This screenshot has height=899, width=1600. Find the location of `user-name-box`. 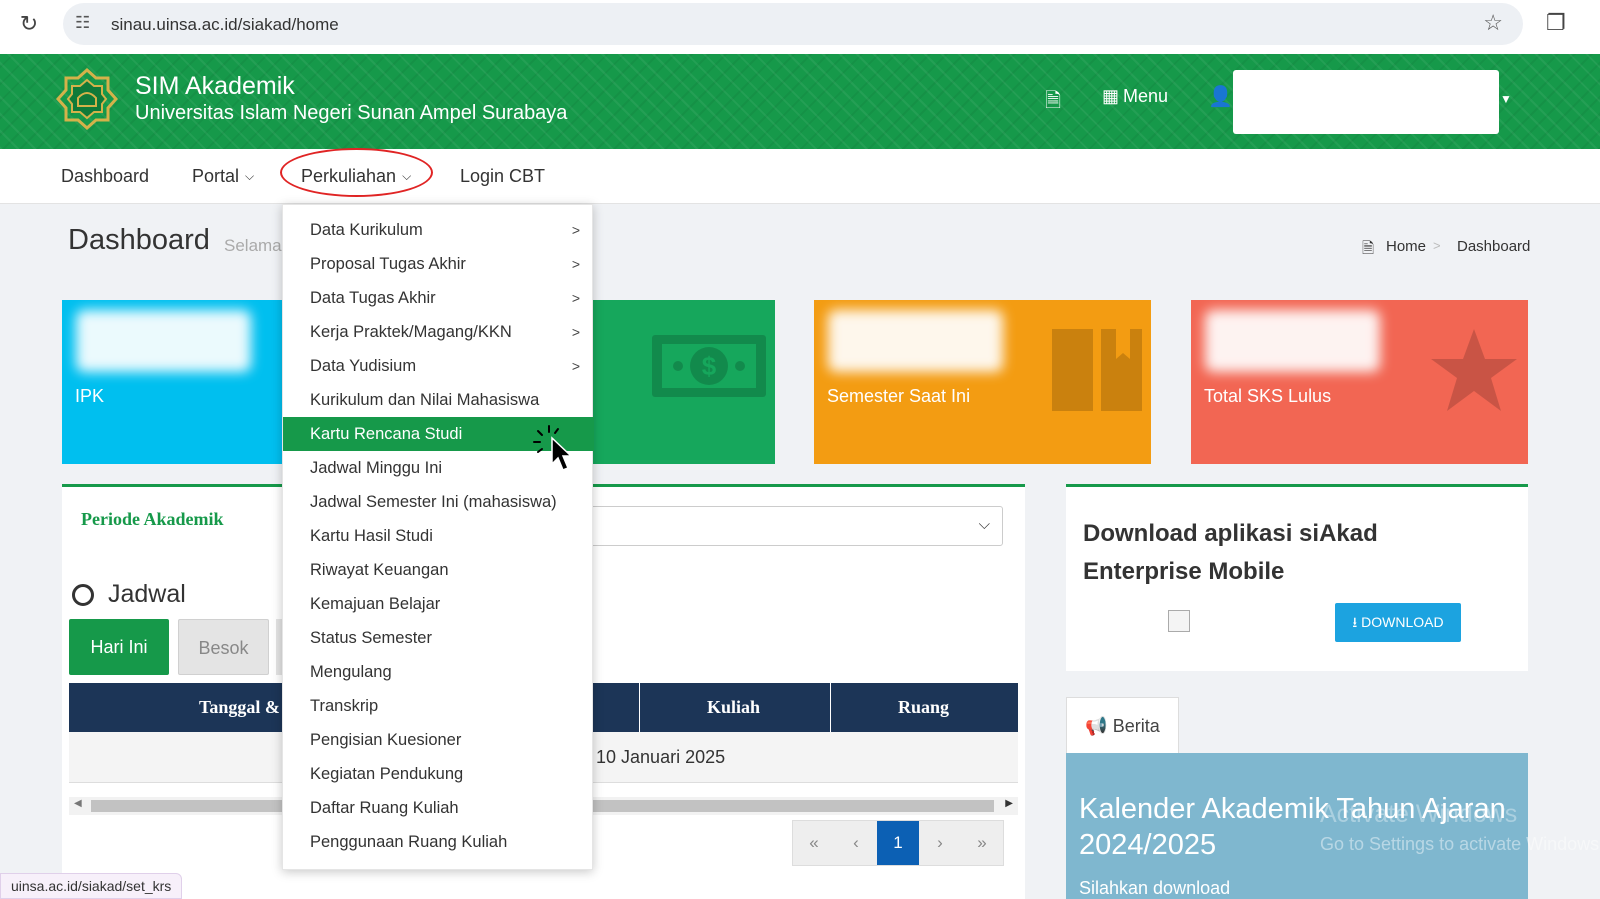

user-name-box is located at coordinates (1366, 102).